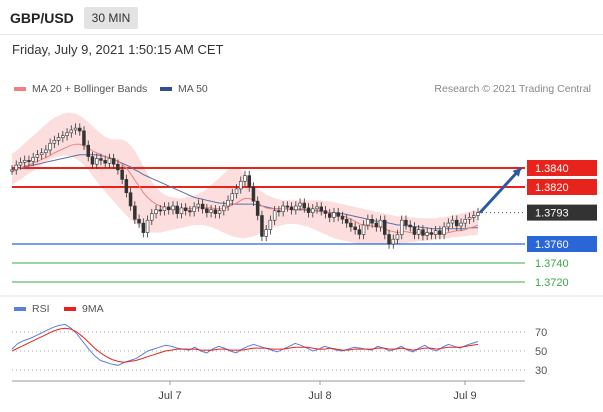  I want to click on legend-9ma-label: 9MA, so click(93, 309).